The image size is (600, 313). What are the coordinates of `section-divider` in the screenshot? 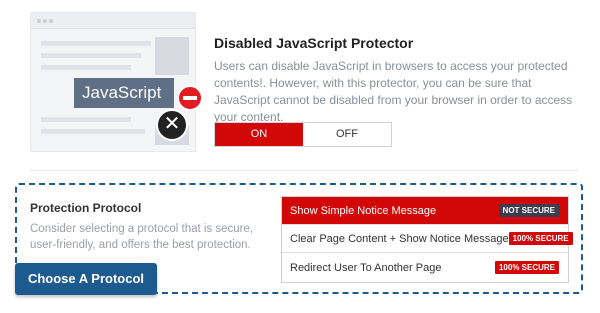 It's located at (304, 170).